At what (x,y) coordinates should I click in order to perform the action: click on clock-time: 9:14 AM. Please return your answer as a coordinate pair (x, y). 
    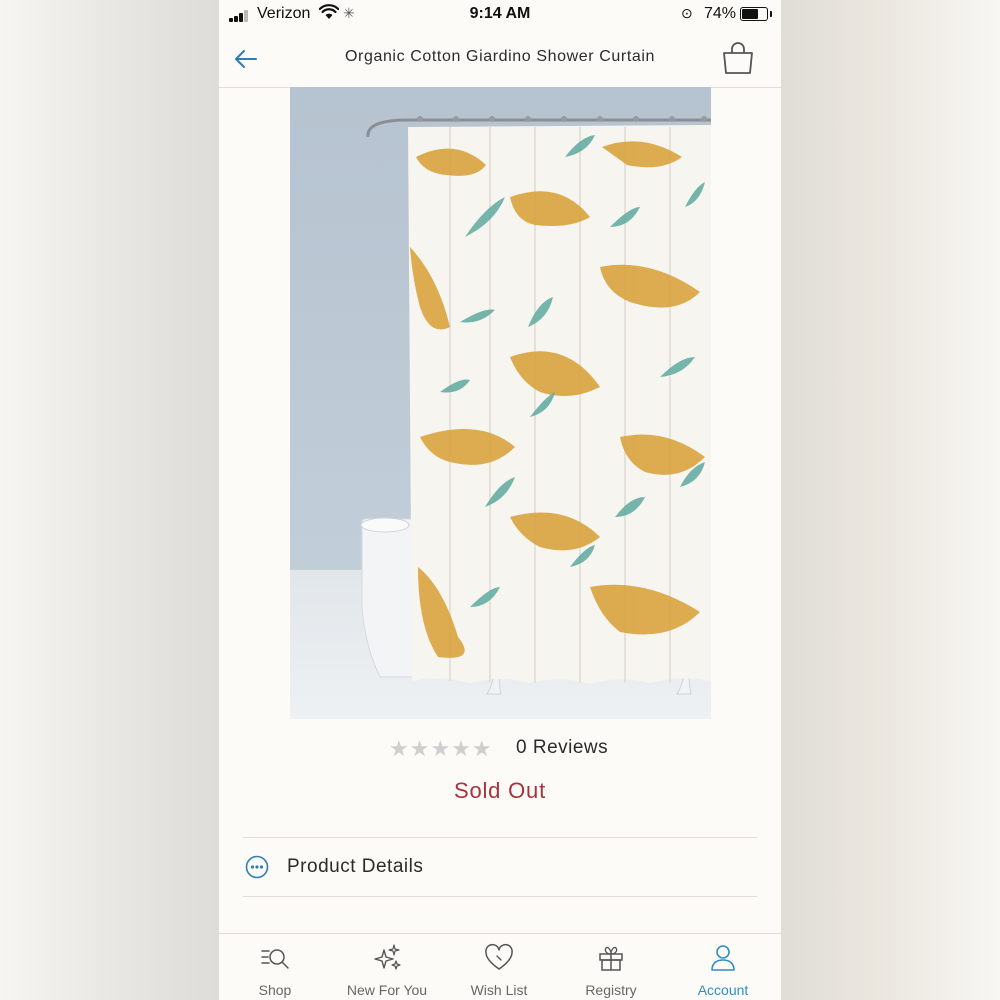
    Looking at the image, I should click on (500, 13).